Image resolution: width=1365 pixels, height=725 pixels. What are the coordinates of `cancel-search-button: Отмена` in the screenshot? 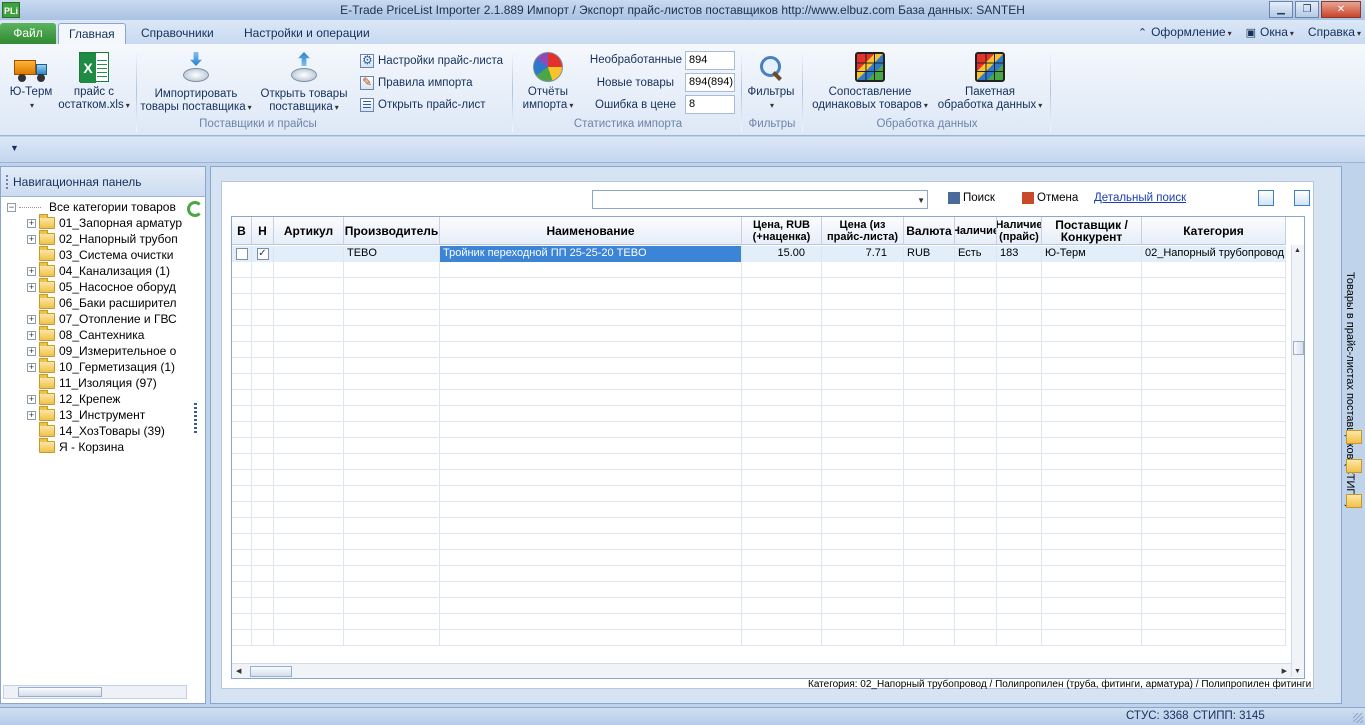 It's located at (1050, 198).